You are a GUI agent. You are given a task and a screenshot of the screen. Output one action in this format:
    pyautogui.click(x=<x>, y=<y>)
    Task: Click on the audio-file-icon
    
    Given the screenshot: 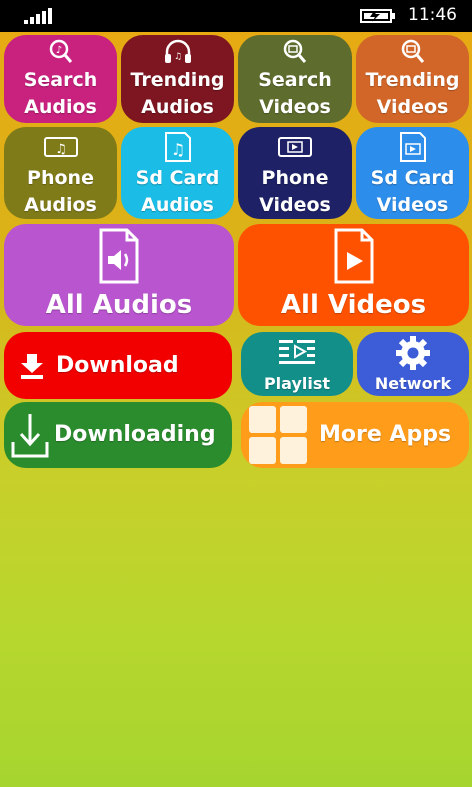 What is the action you would take?
    pyautogui.click(x=119, y=256)
    